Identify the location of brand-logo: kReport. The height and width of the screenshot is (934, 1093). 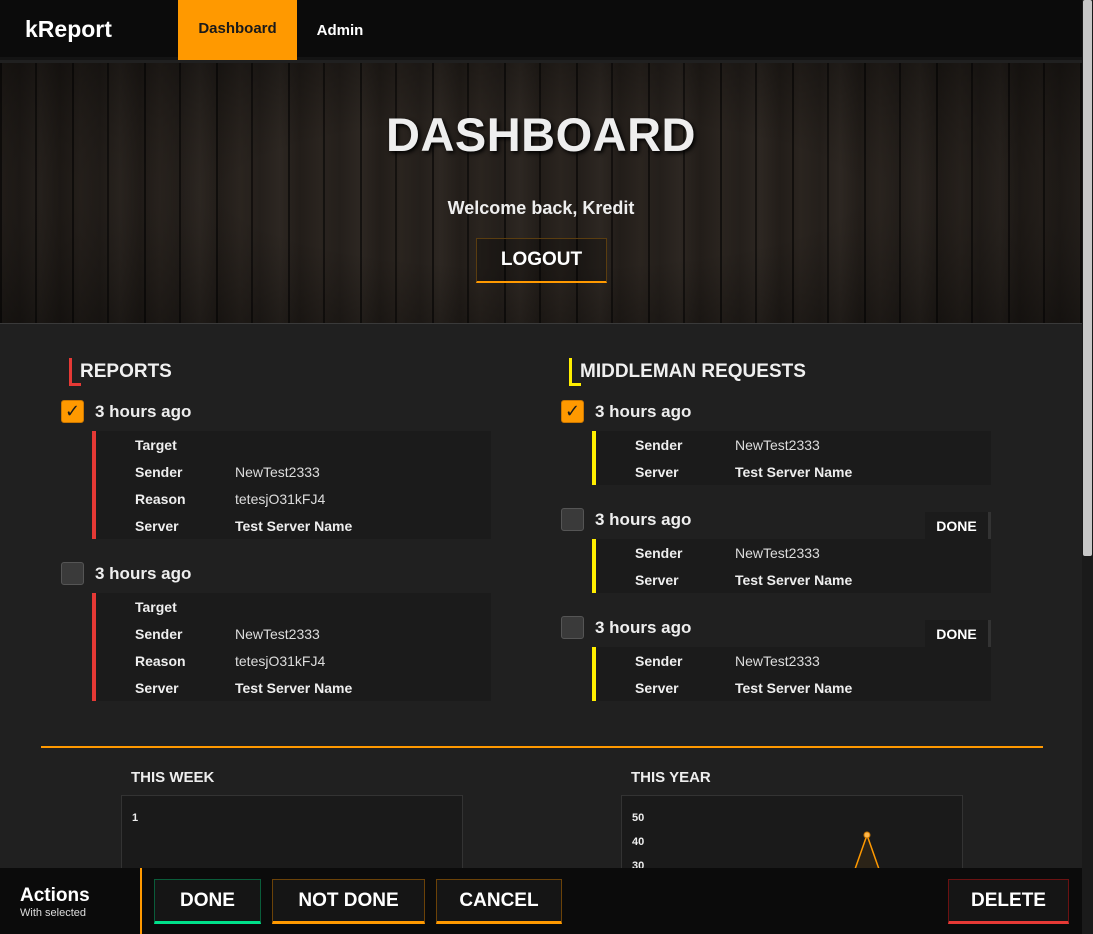
(68, 29).